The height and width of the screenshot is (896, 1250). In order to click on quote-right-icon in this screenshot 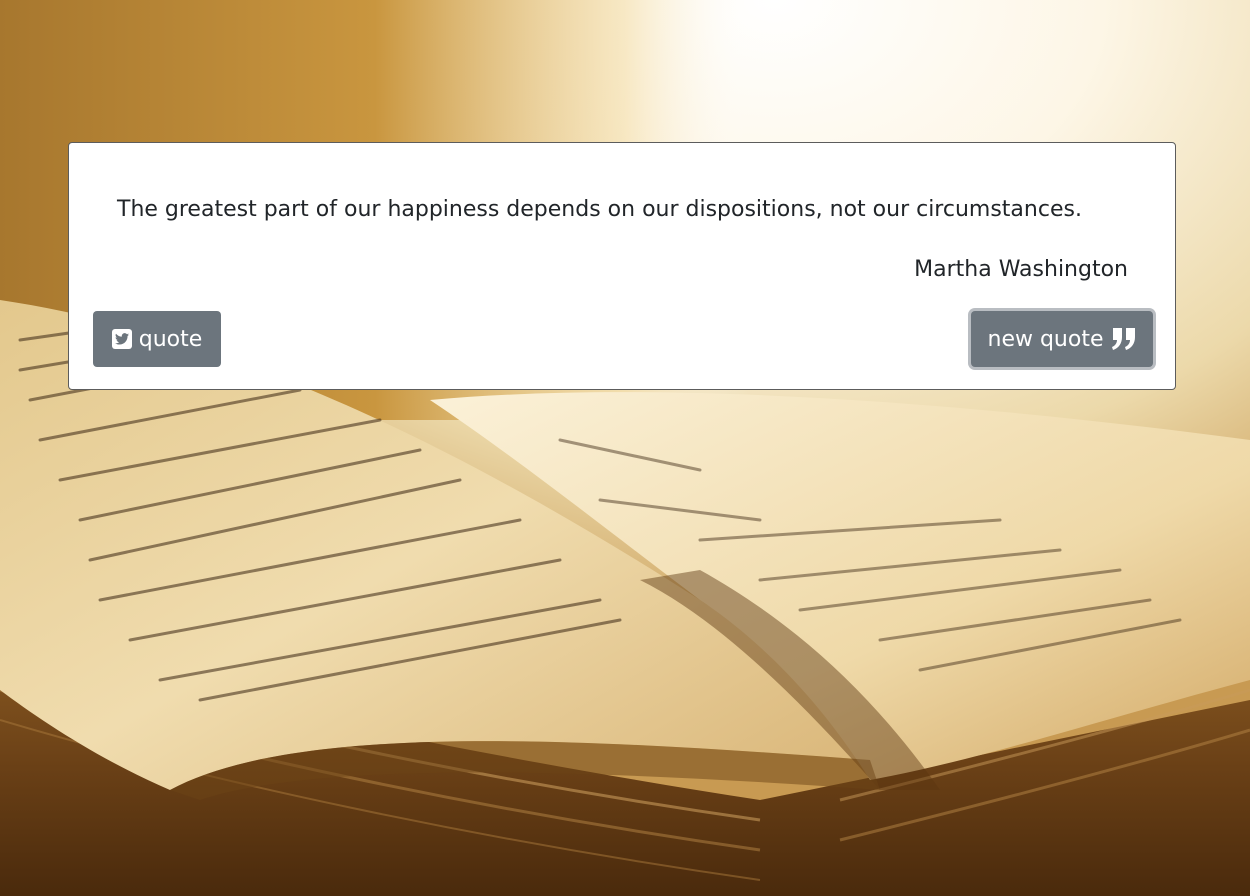, I will do `click(1124, 339)`.